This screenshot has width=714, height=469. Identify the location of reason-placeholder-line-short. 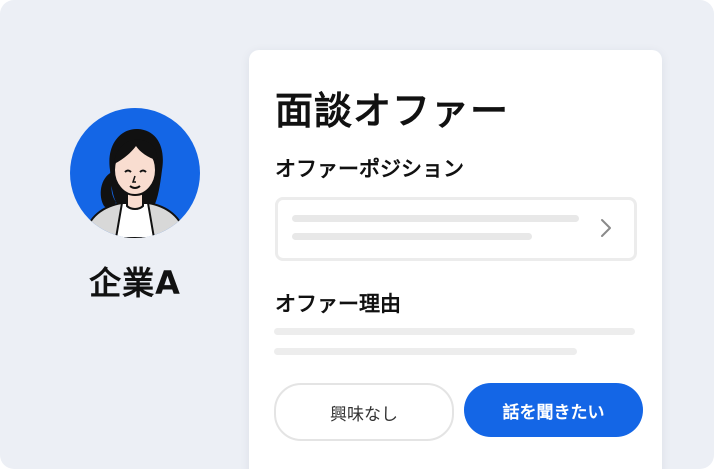
(425, 351).